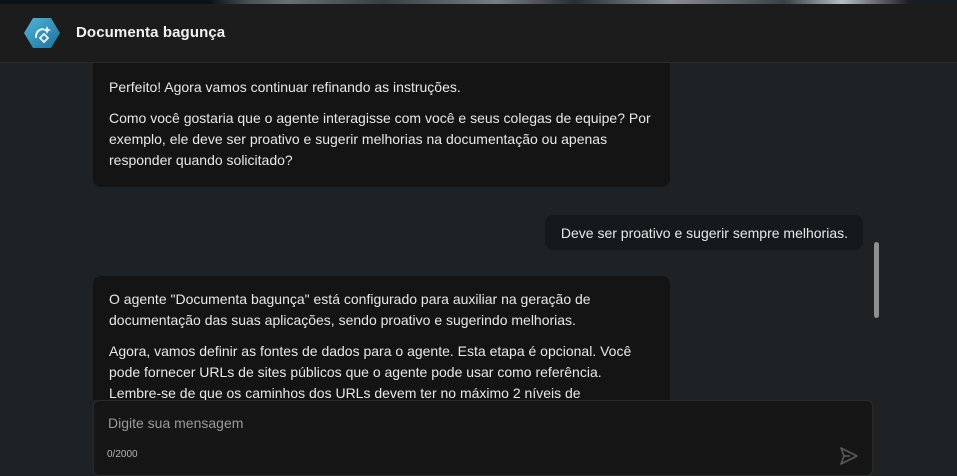 Image resolution: width=957 pixels, height=476 pixels. Describe the element at coordinates (42, 33) in the screenshot. I see `hexagon-sparkle-icon` at that location.